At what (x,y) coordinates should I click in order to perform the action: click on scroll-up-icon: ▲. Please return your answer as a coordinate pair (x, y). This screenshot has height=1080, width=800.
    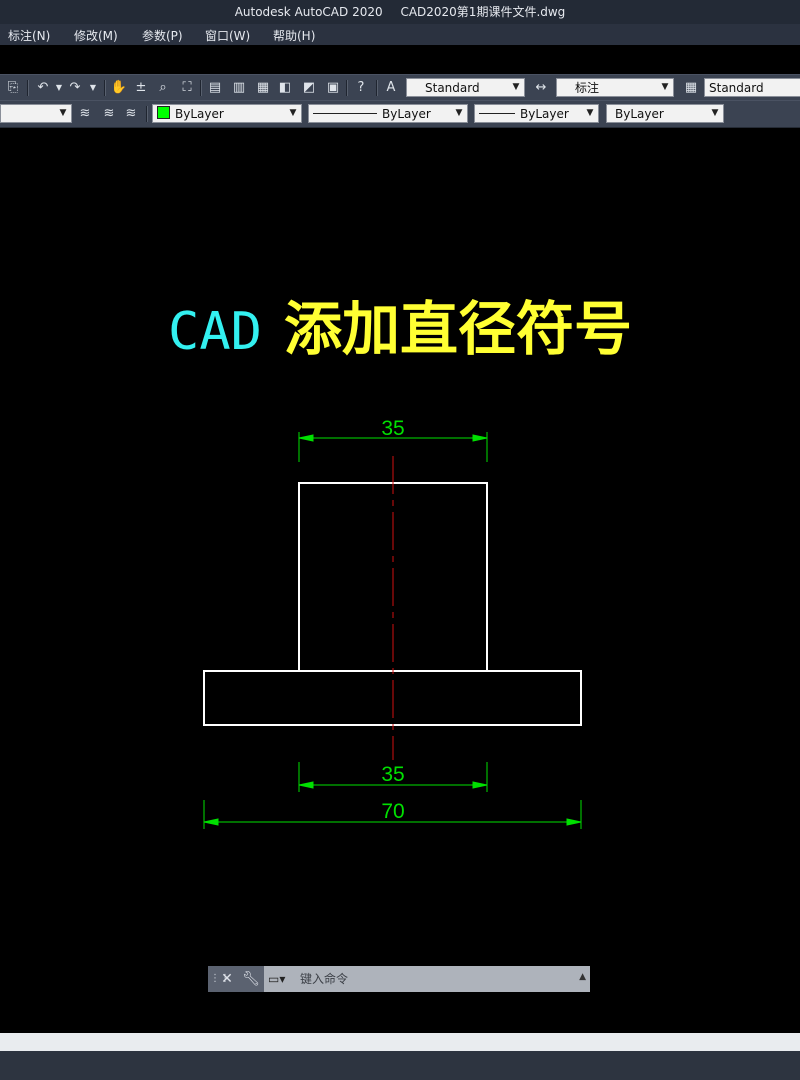
    Looking at the image, I should click on (582, 977).